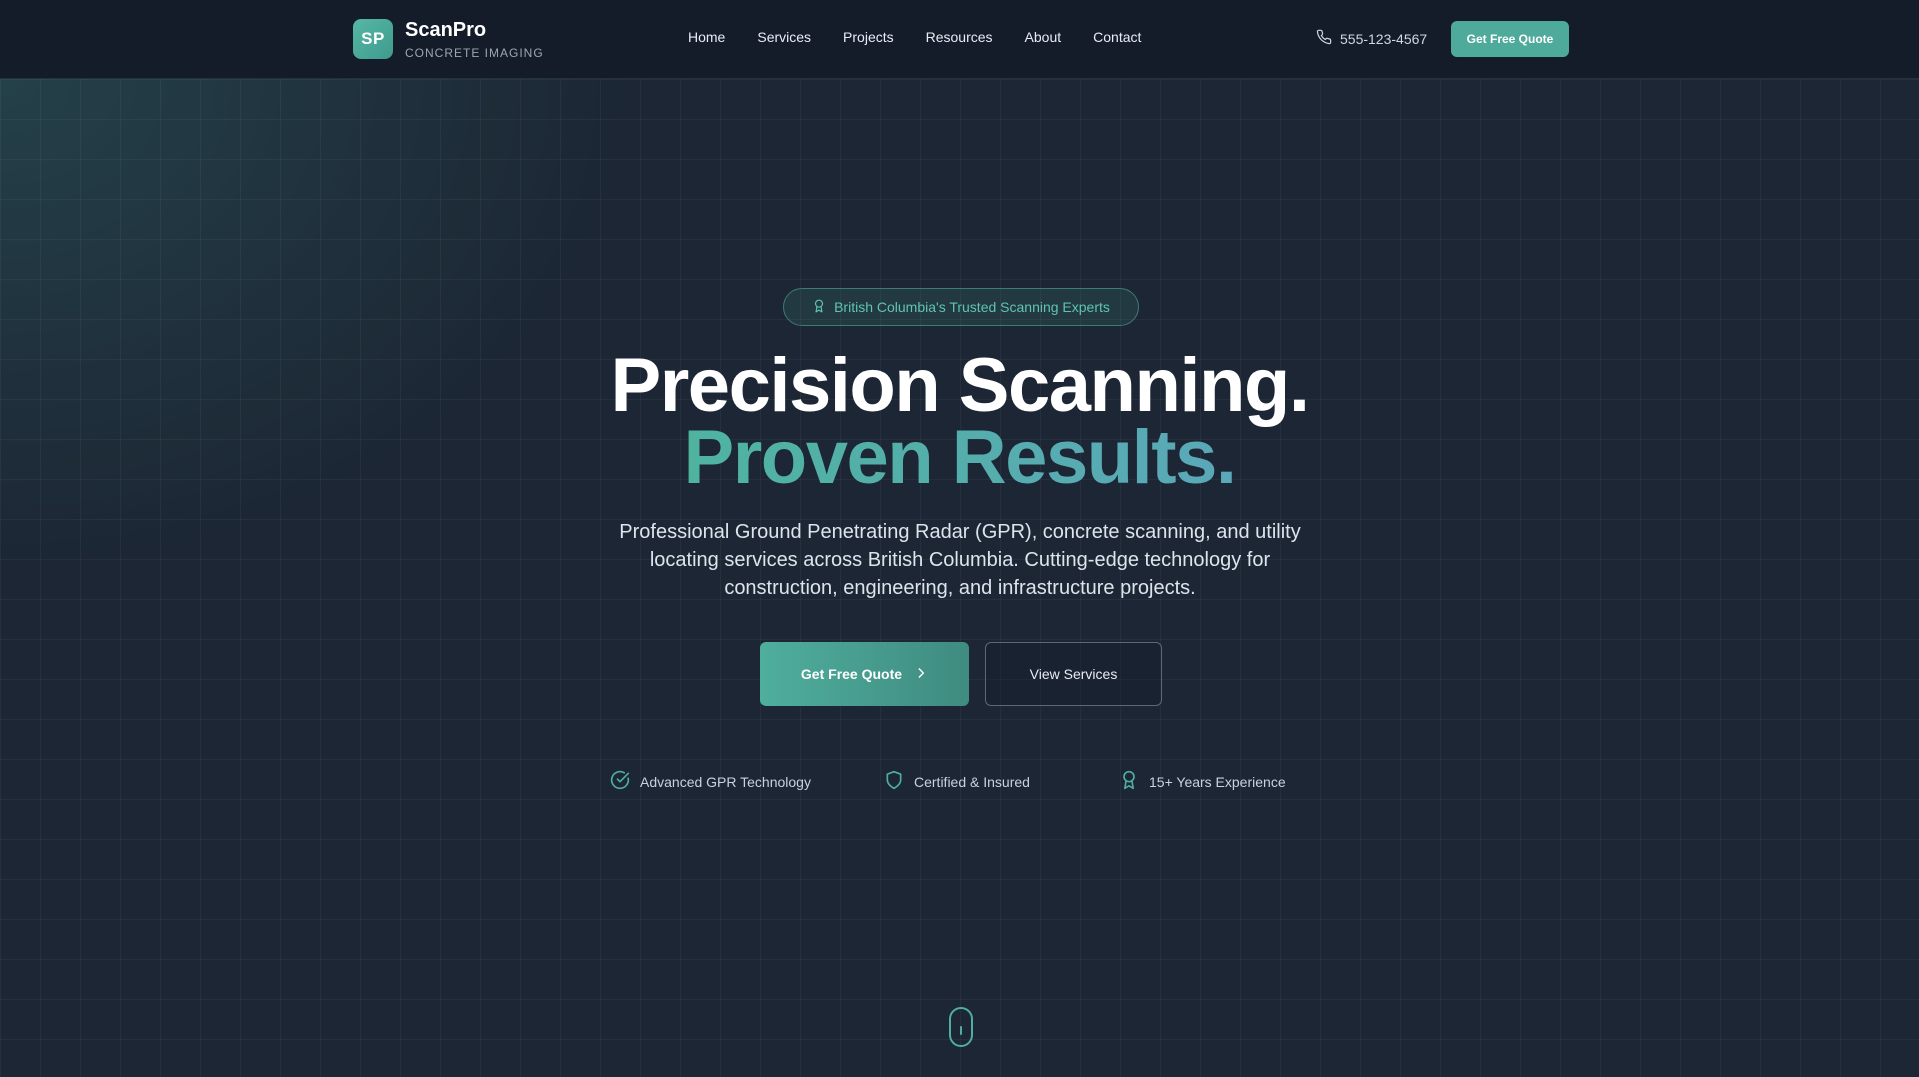 The width and height of the screenshot is (1919, 1077). Describe the element at coordinates (1217, 781) in the screenshot. I see `feature-label: 15+ Years Experience` at that location.